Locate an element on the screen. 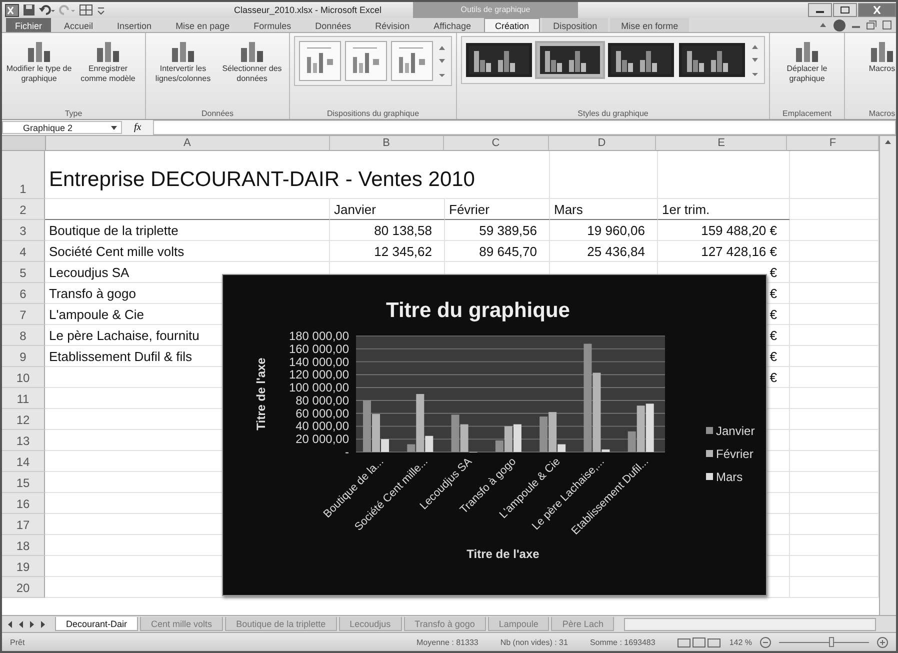  row-header: 14 is located at coordinates (23, 461).